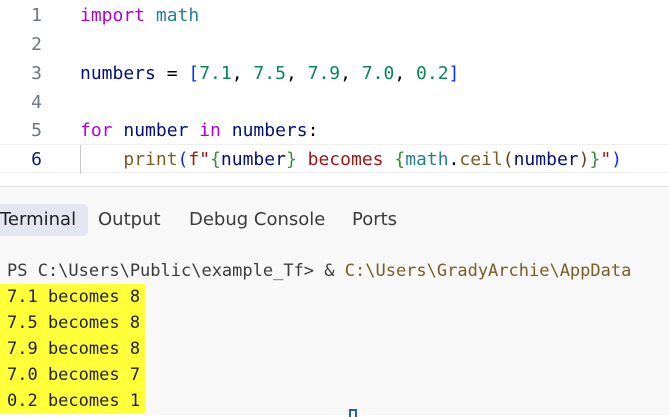 The height and width of the screenshot is (417, 669). I want to click on tab-ports: Ports, so click(374, 220).